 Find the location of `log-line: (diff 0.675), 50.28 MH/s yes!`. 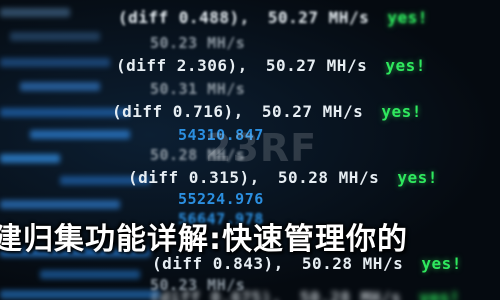

log-line: (diff 0.675), 50.28 MH/s yes! is located at coordinates (309, 294).